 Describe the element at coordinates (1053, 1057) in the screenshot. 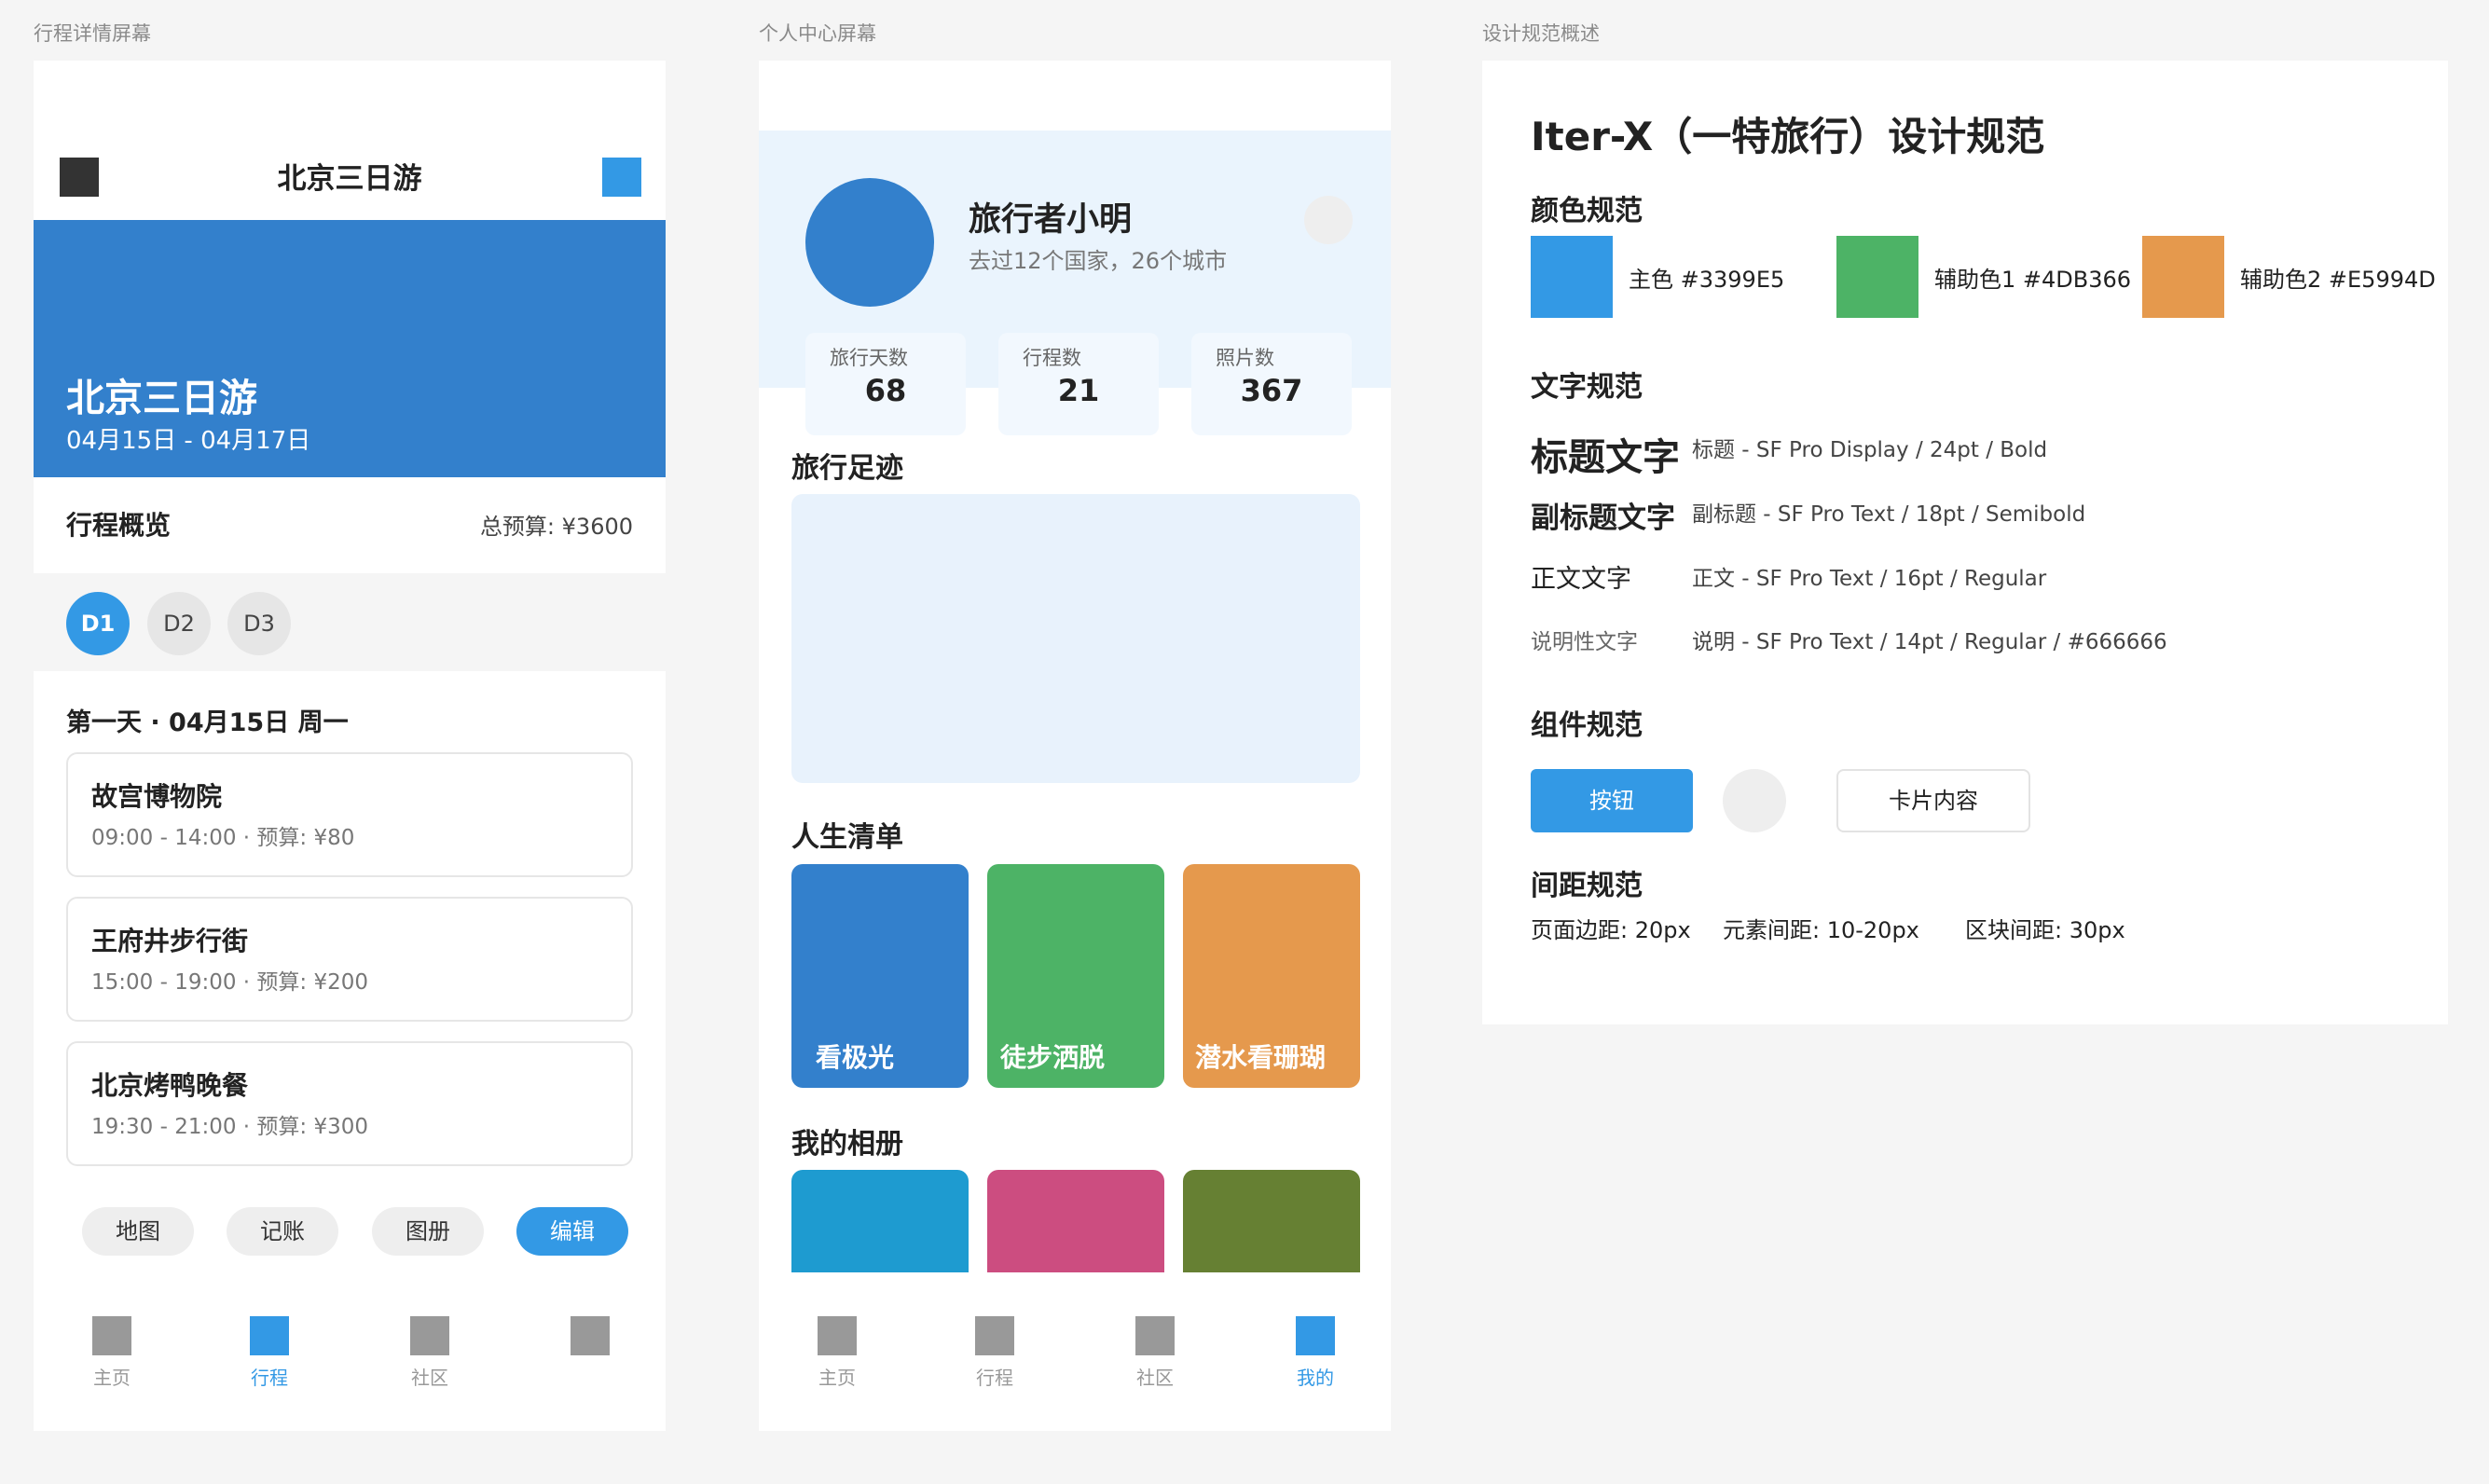

I see `bucket-item-label: 徒步洒脱` at that location.